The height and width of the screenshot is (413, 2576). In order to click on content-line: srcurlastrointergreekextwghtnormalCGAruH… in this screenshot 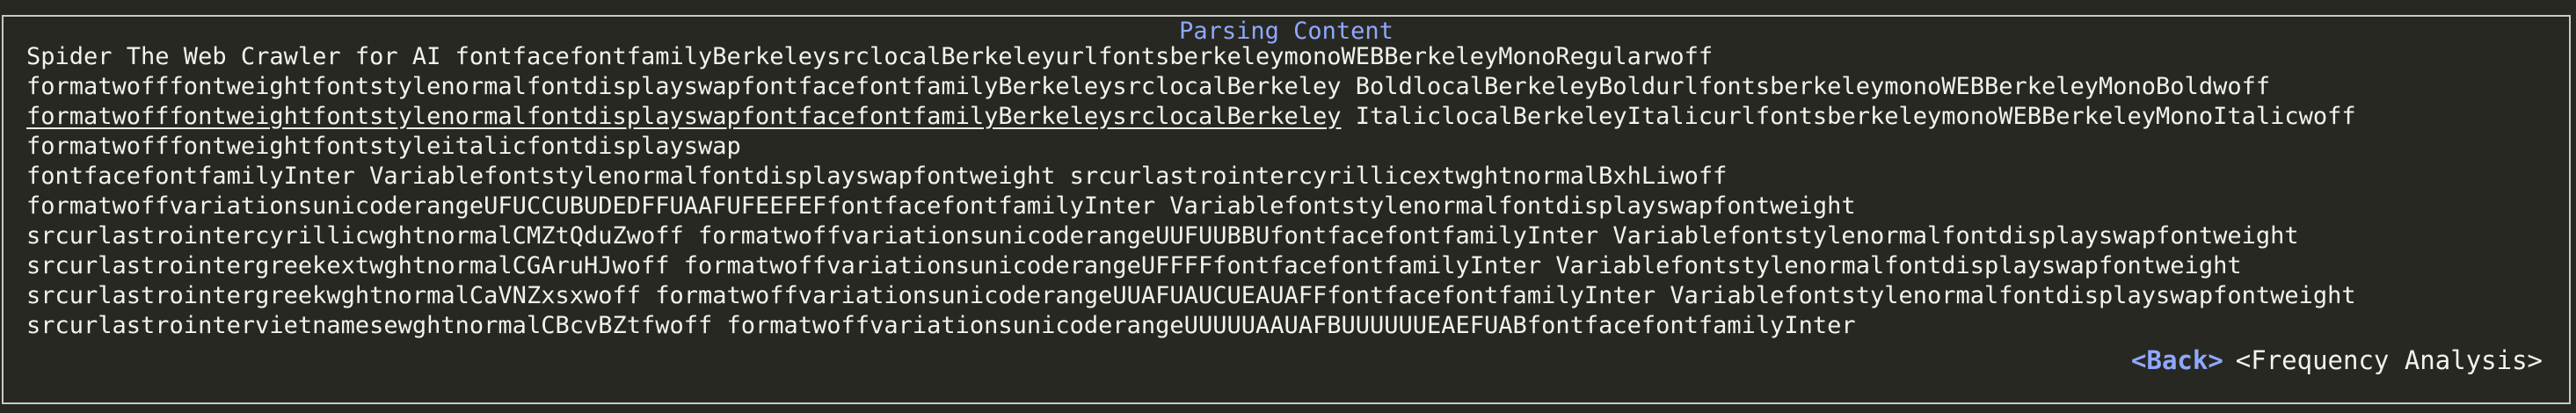, I will do `click(1292, 266)`.